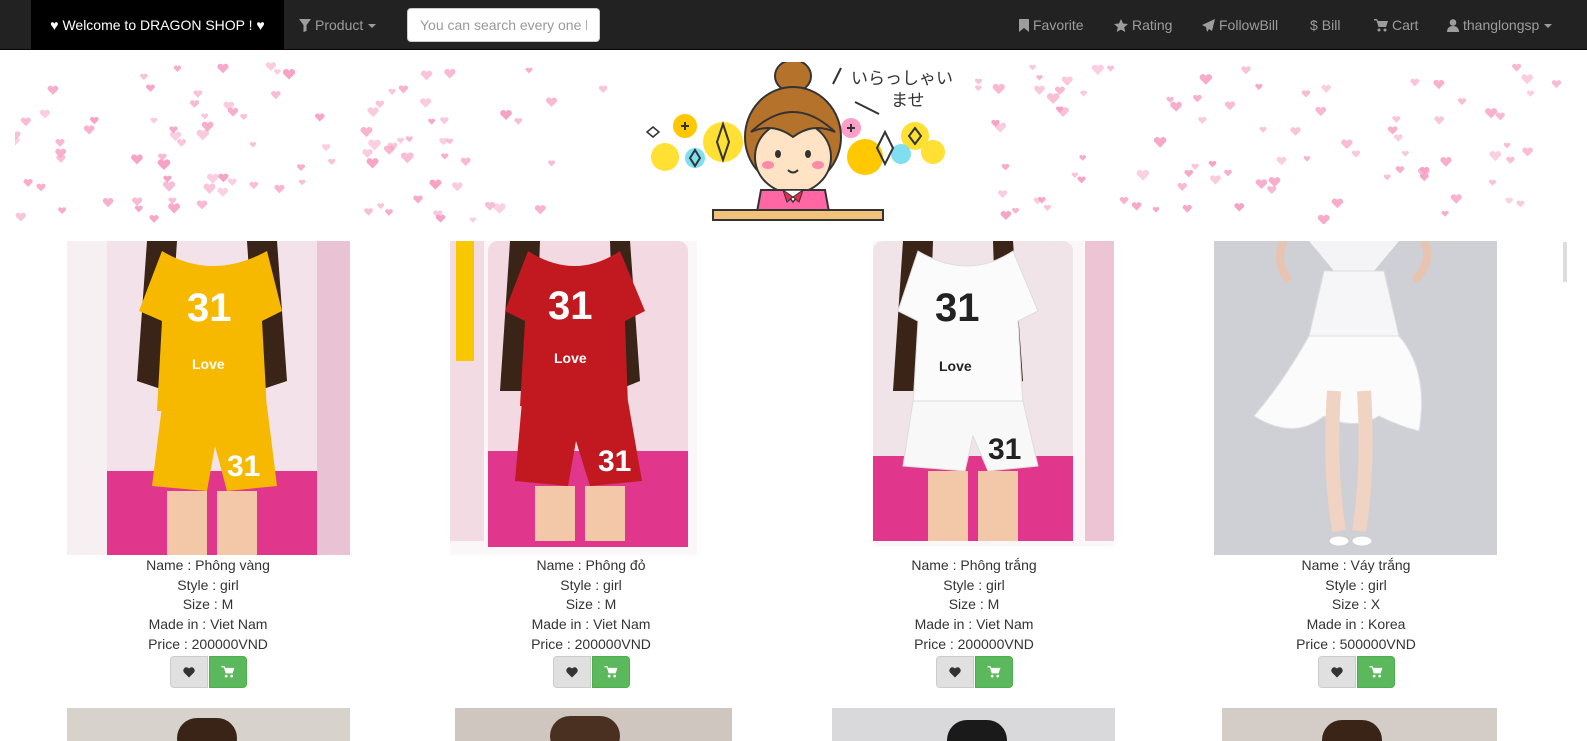 The image size is (1587, 741). Describe the element at coordinates (208, 398) in the screenshot. I see `product-image-yellow: 31 Love 31` at that location.